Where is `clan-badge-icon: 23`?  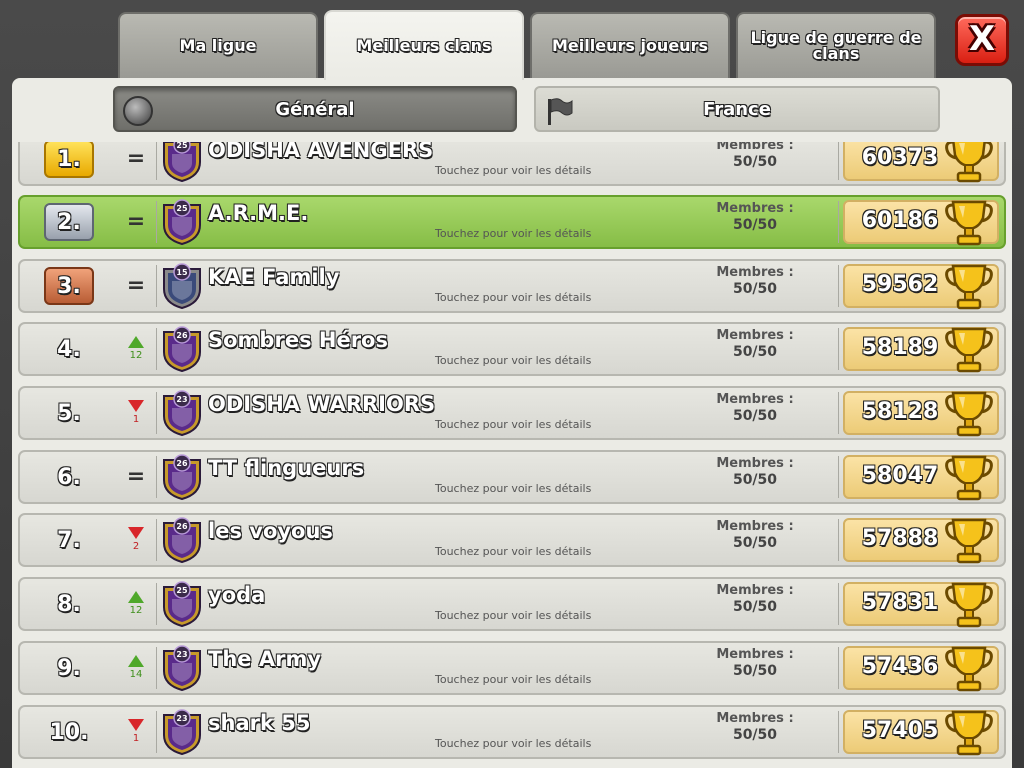 clan-badge-icon: 23 is located at coordinates (182, 732).